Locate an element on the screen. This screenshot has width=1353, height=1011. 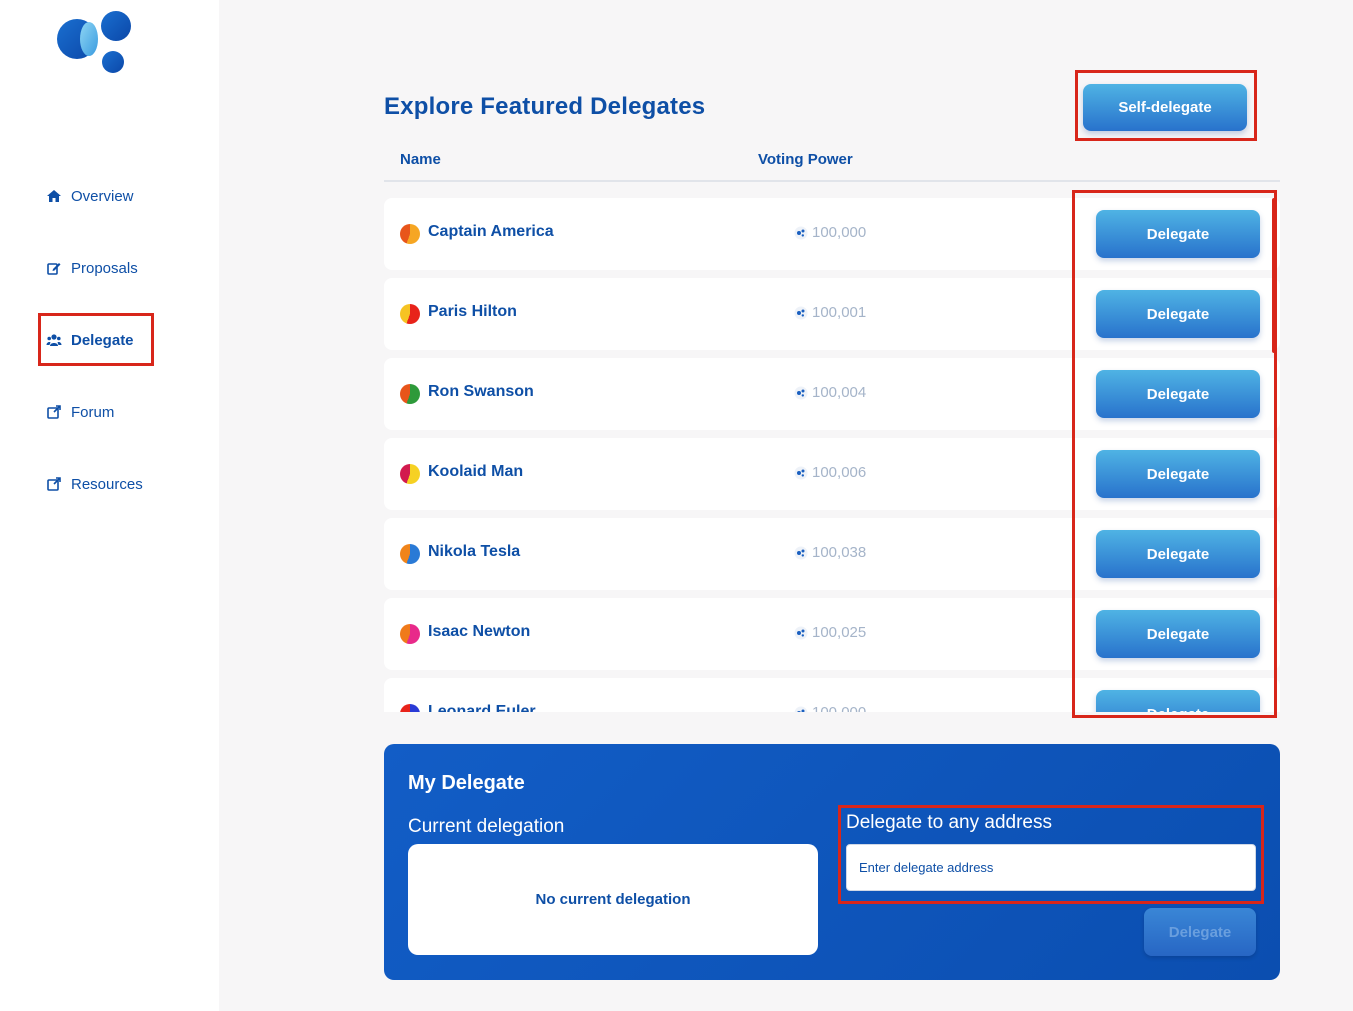
voting-power: 100,004 is located at coordinates (830, 392).